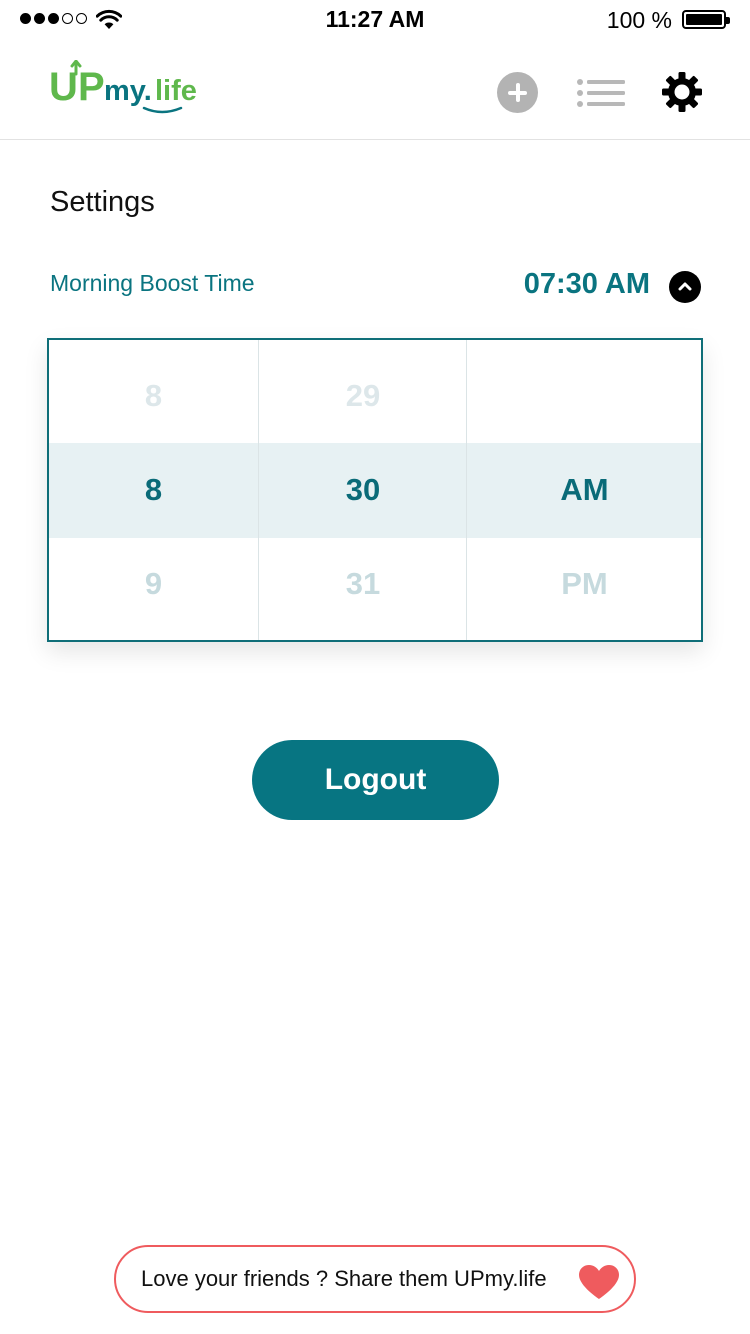  What do you see at coordinates (375, 90) in the screenshot?
I see `app-header: U P my. life` at bounding box center [375, 90].